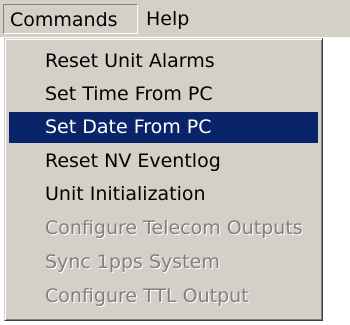 The width and height of the screenshot is (350, 325). Describe the element at coordinates (132, 262) in the screenshot. I see `menu-item-sync-1pps-system: Sync 1pps System` at that location.